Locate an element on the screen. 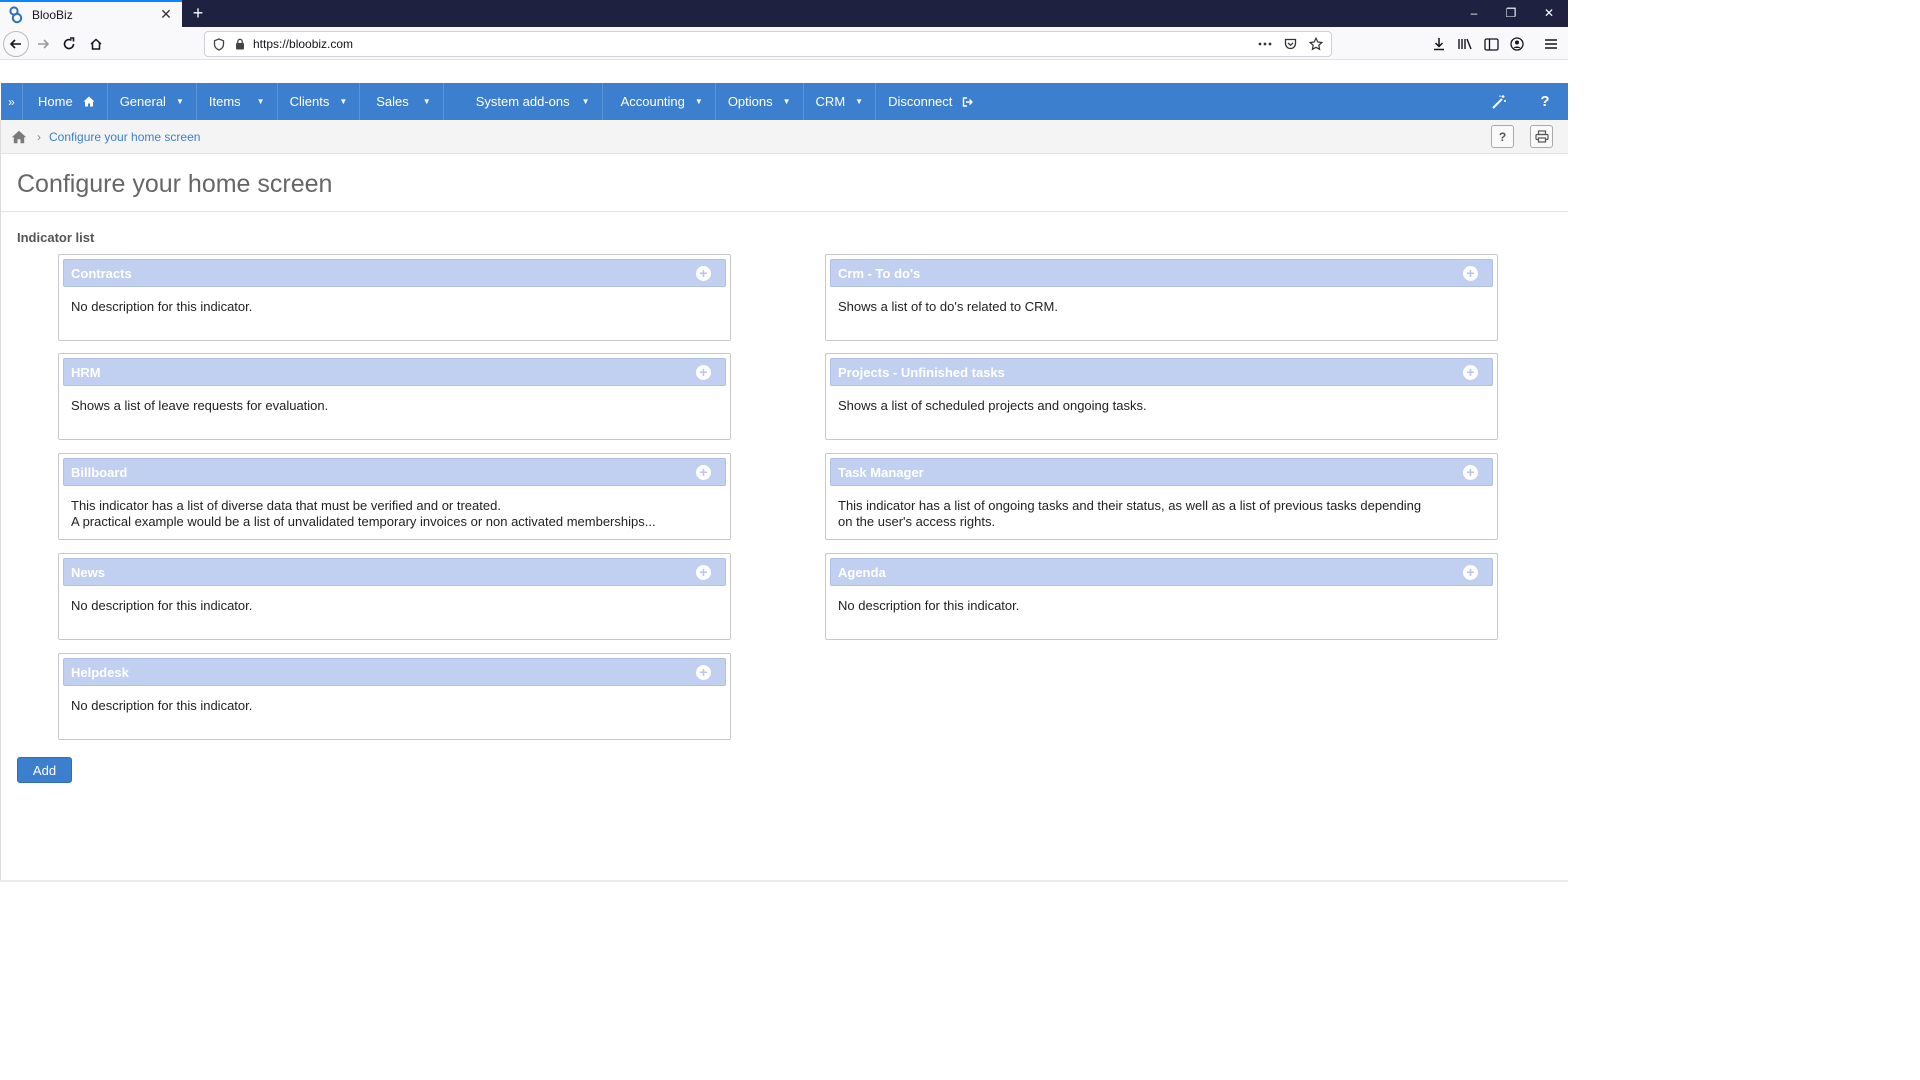  bloobiz-logo-icon is located at coordinates (16, 14).